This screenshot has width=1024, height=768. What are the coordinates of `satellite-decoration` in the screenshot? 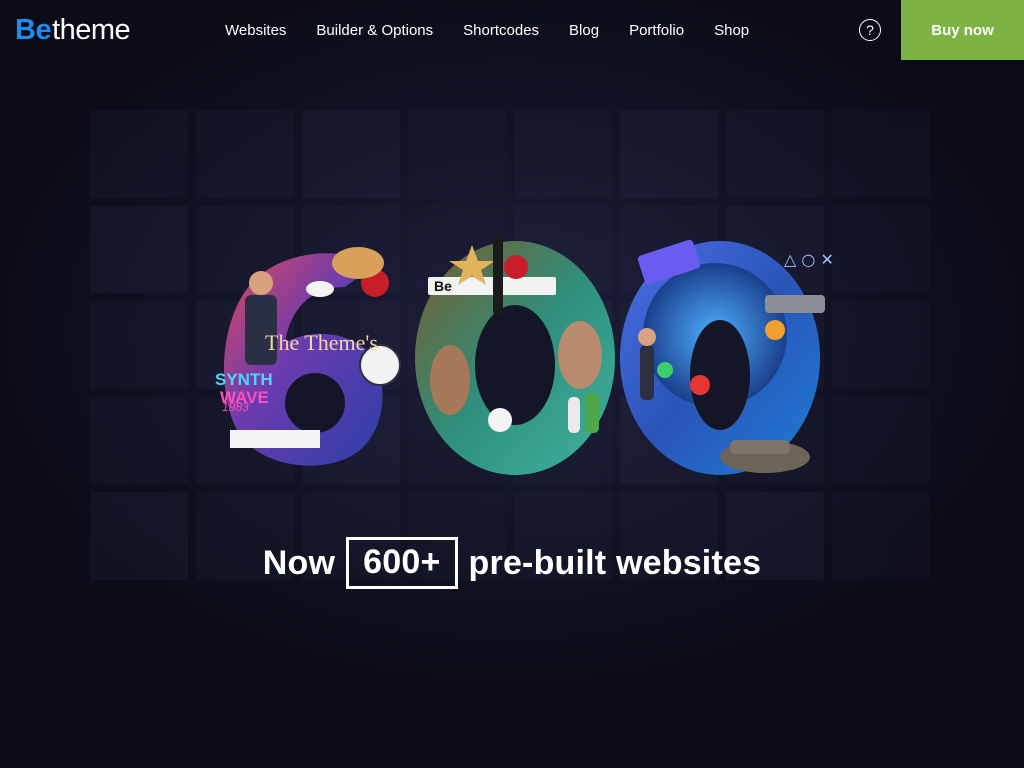 It's located at (795, 304).